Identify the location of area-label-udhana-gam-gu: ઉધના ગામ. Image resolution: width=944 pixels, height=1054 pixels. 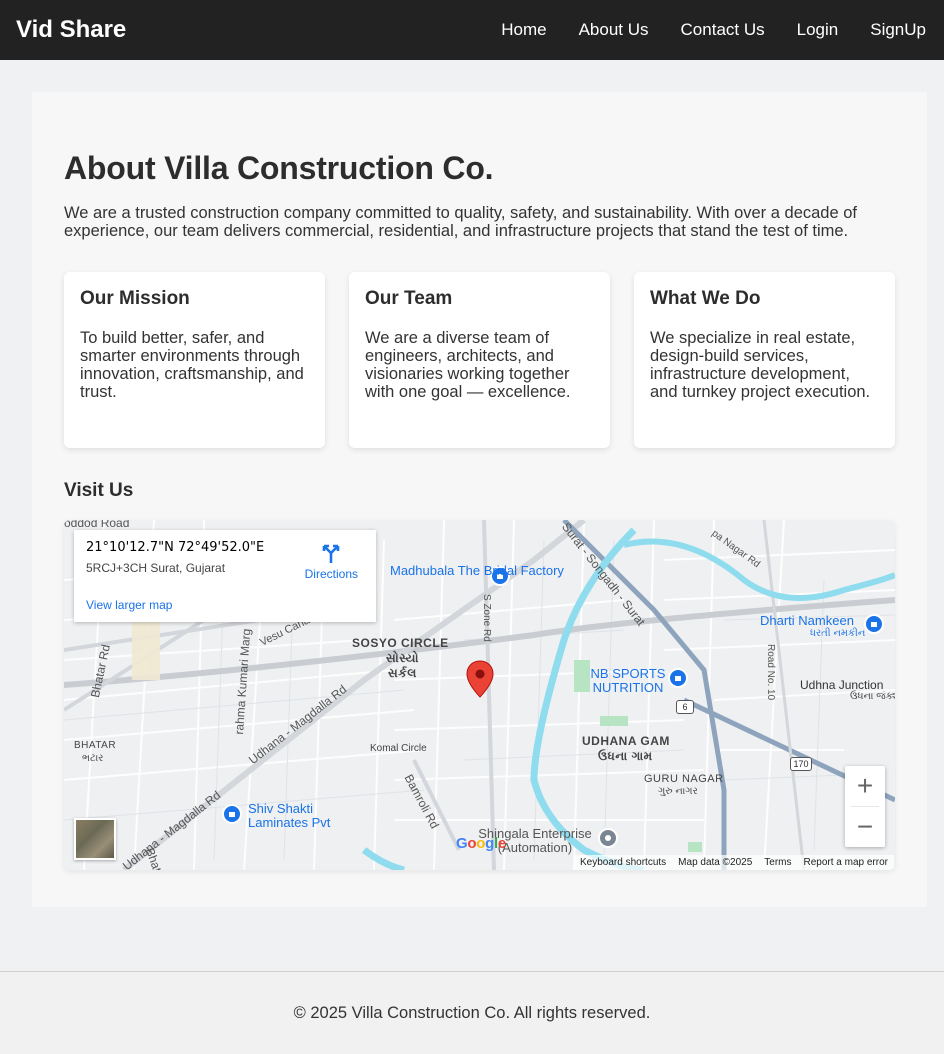
(625, 756).